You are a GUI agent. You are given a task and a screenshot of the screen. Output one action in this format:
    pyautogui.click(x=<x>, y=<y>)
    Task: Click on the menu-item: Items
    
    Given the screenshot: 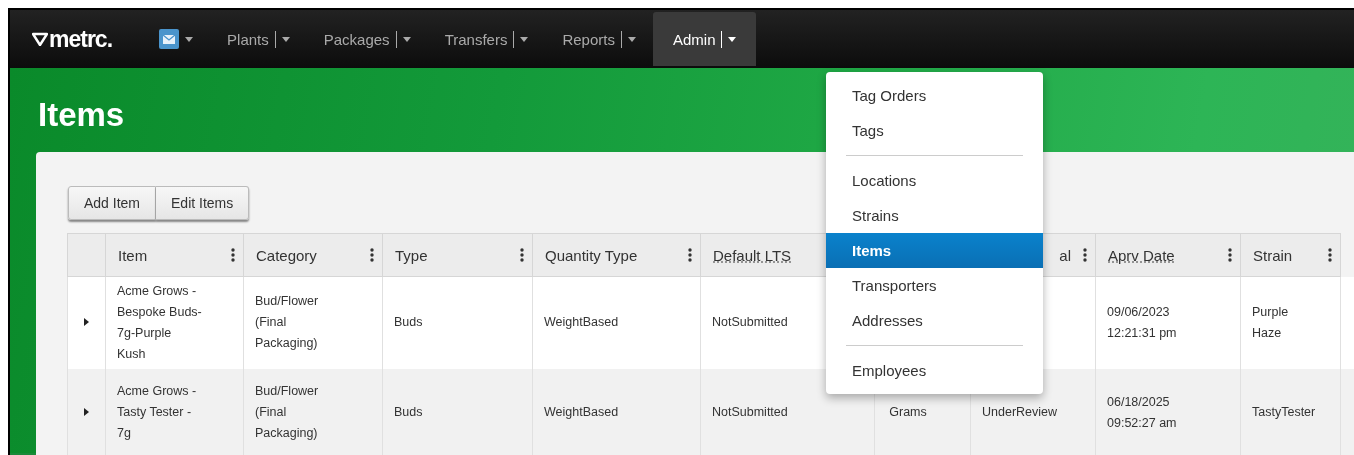 What is the action you would take?
    pyautogui.click(x=934, y=250)
    